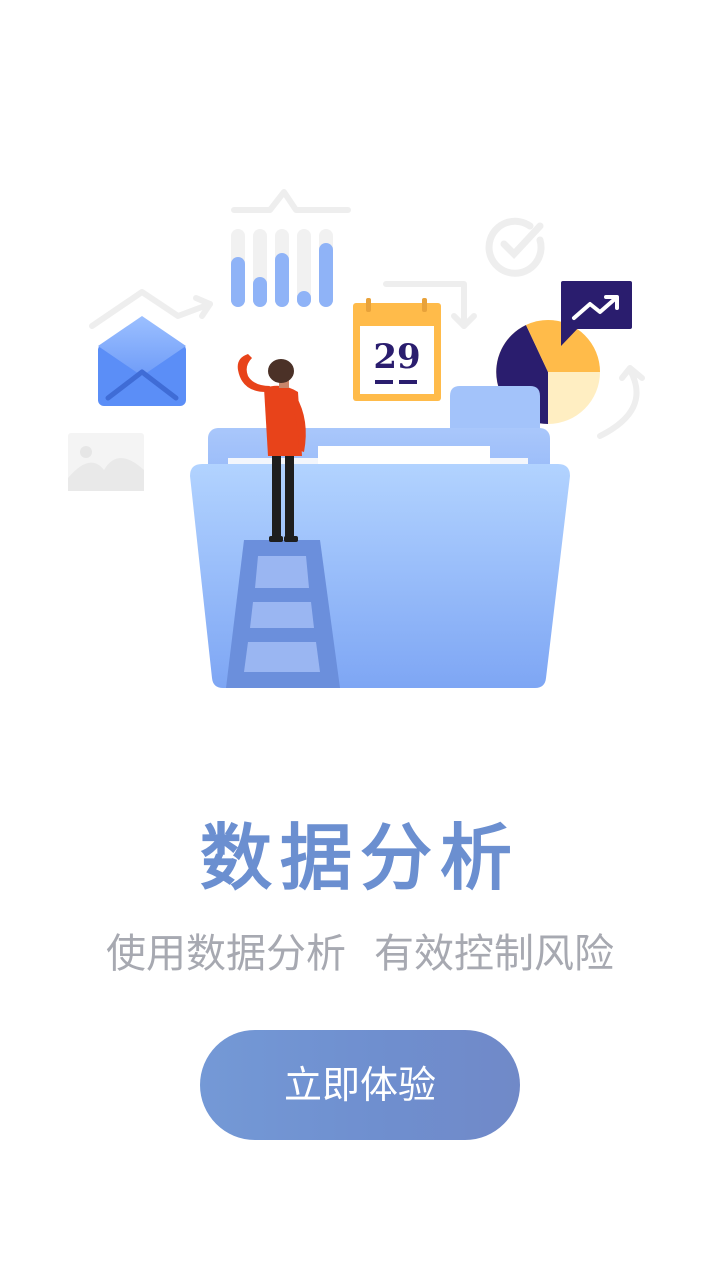 This screenshot has height=1280, width=720. I want to click on ladder-icon, so click(283, 614).